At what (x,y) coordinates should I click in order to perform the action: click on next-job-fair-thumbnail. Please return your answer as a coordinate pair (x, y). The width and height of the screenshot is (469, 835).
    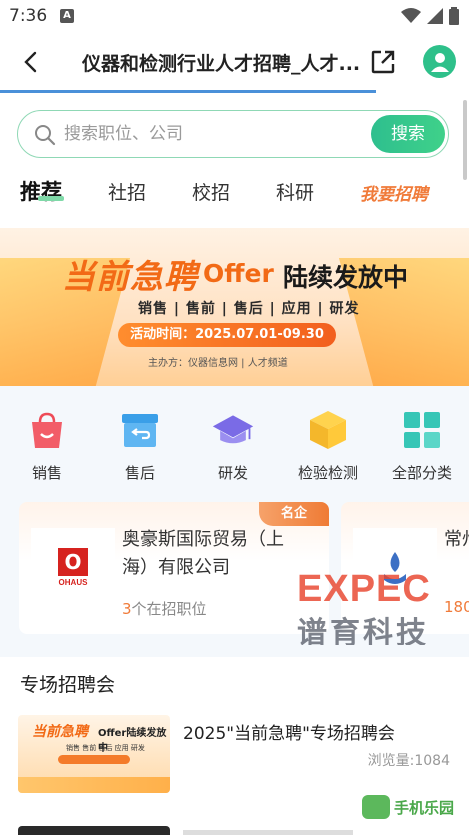
    Looking at the image, I should click on (94, 830).